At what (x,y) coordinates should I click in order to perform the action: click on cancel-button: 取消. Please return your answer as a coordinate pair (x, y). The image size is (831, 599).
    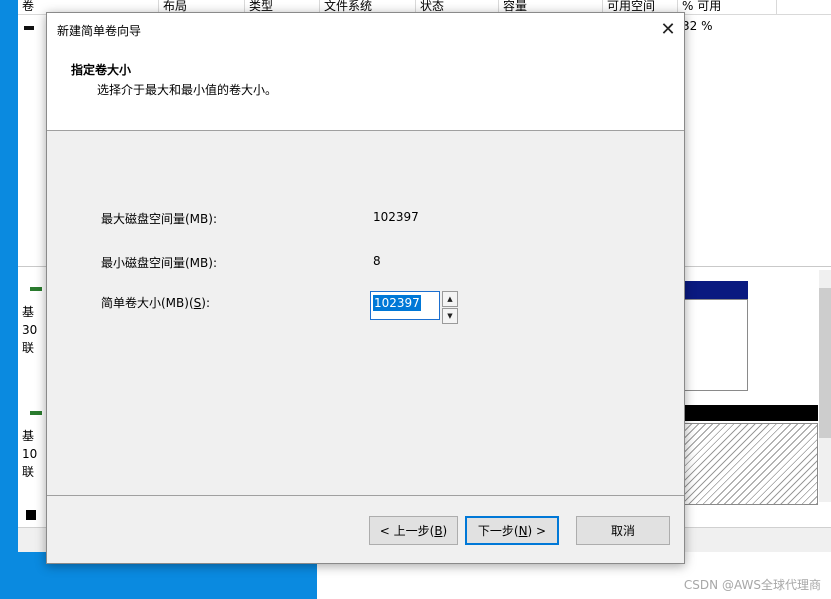
    Looking at the image, I should click on (623, 530).